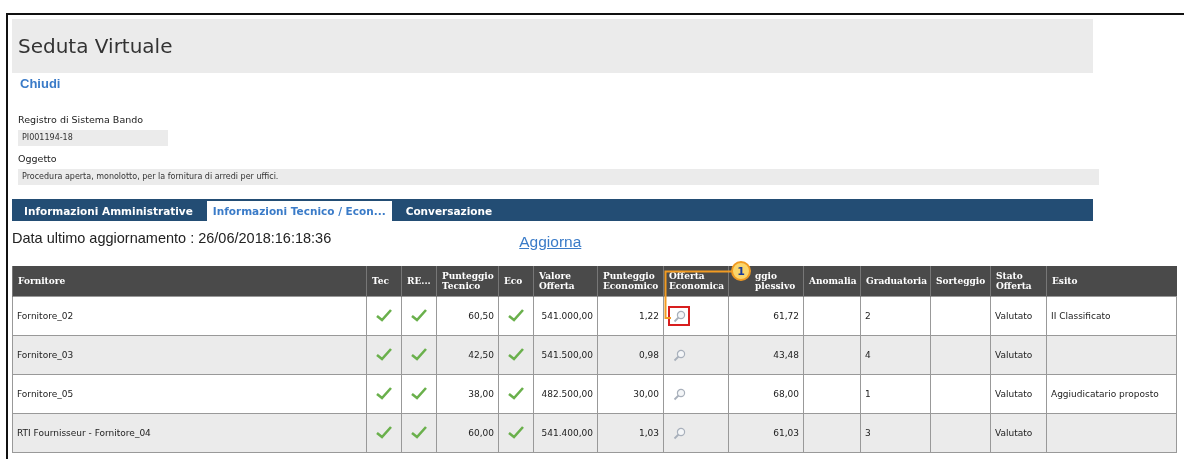 Image resolution: width=1184 pixels, height=459 pixels. I want to click on table-cell: 541.500,00, so click(565, 355).